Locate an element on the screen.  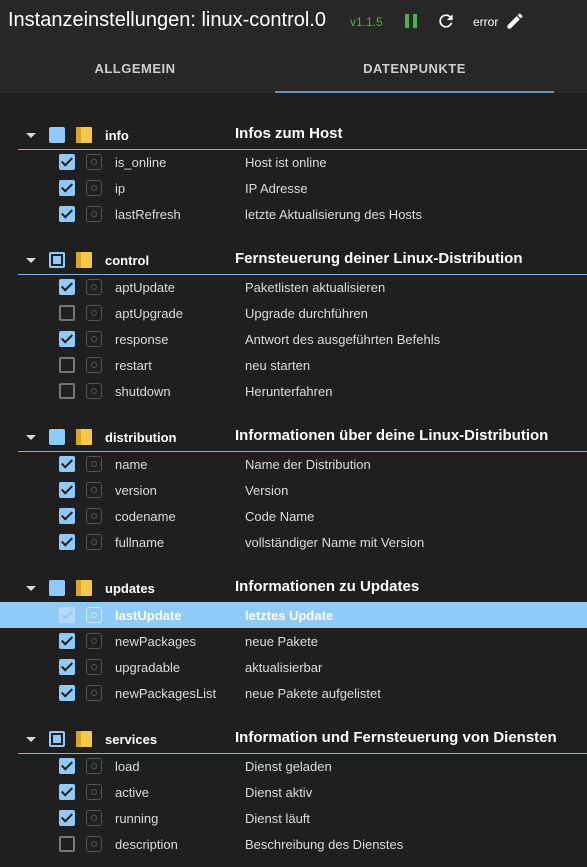
datapoint-name: aptUpdate is located at coordinates (145, 287).